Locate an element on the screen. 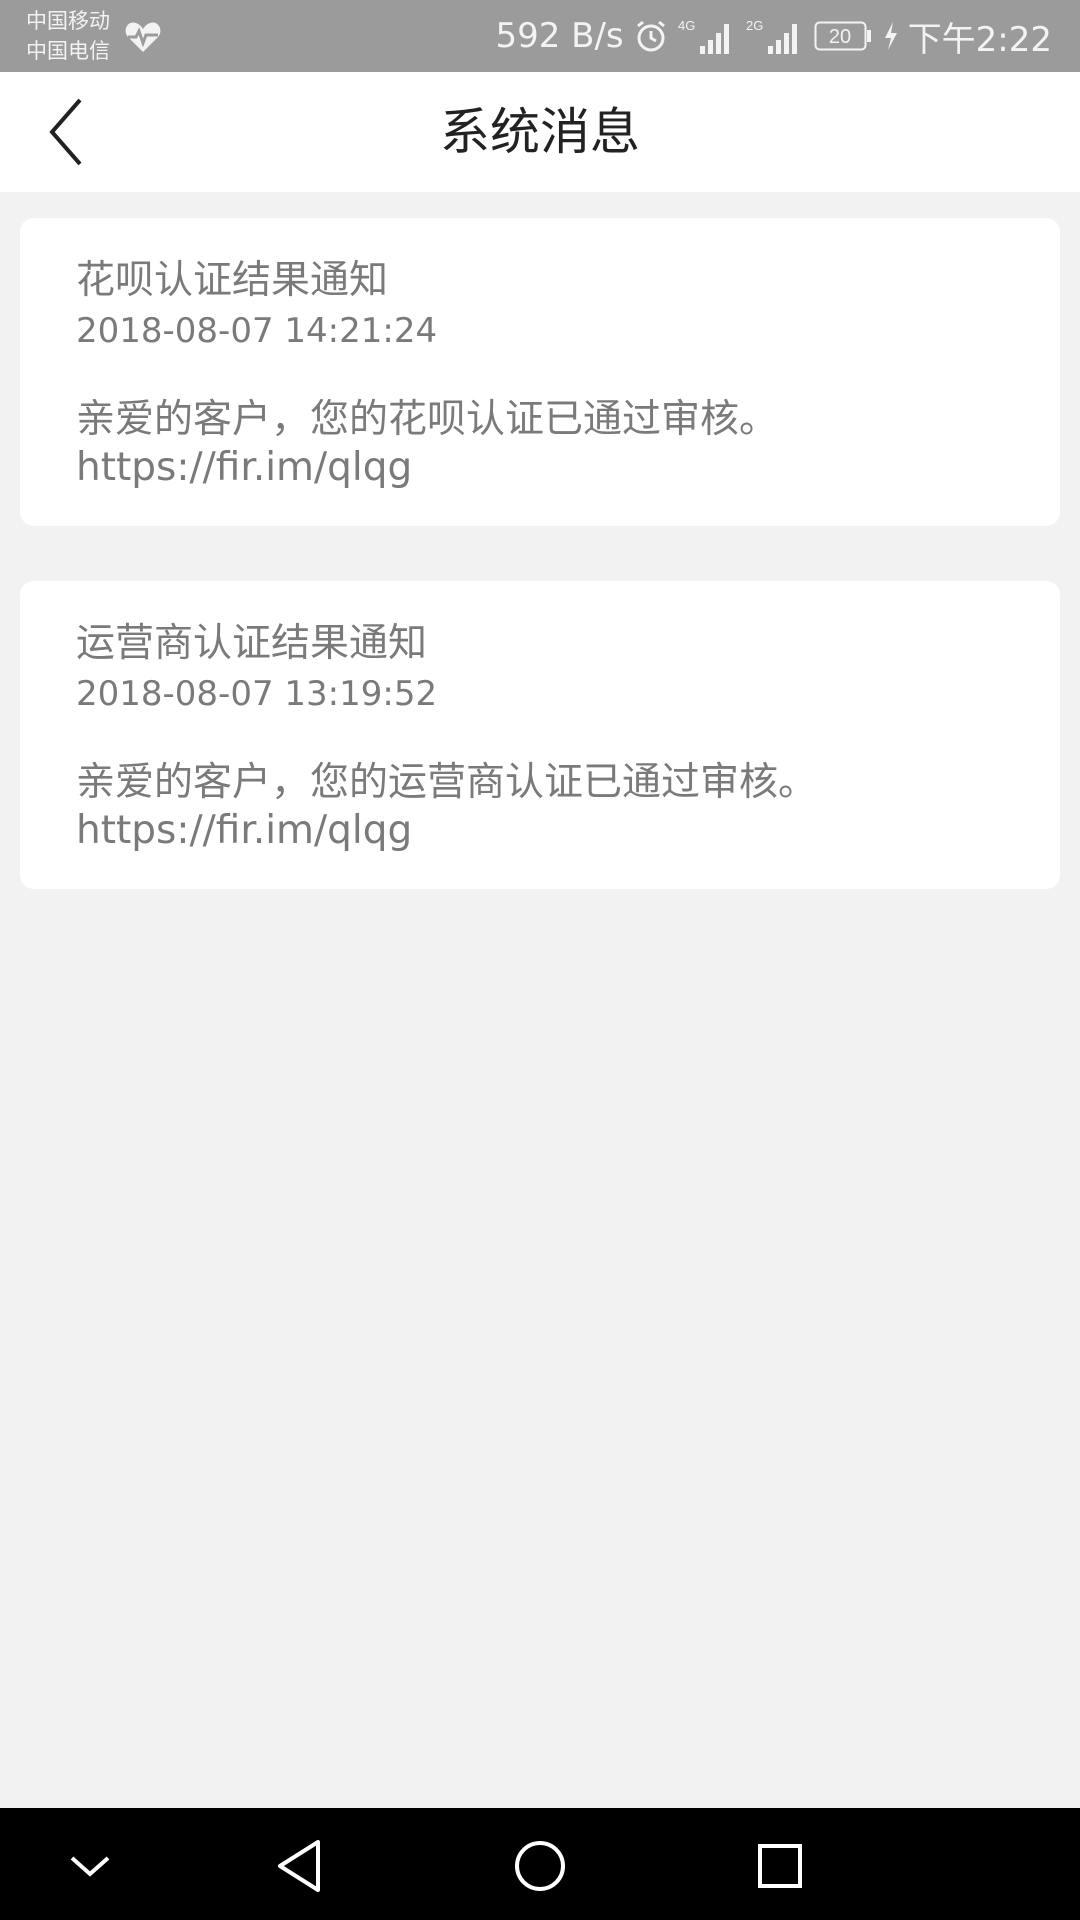 The width and height of the screenshot is (1080, 1920). back-triangle-icon is located at coordinates (302, 1866).